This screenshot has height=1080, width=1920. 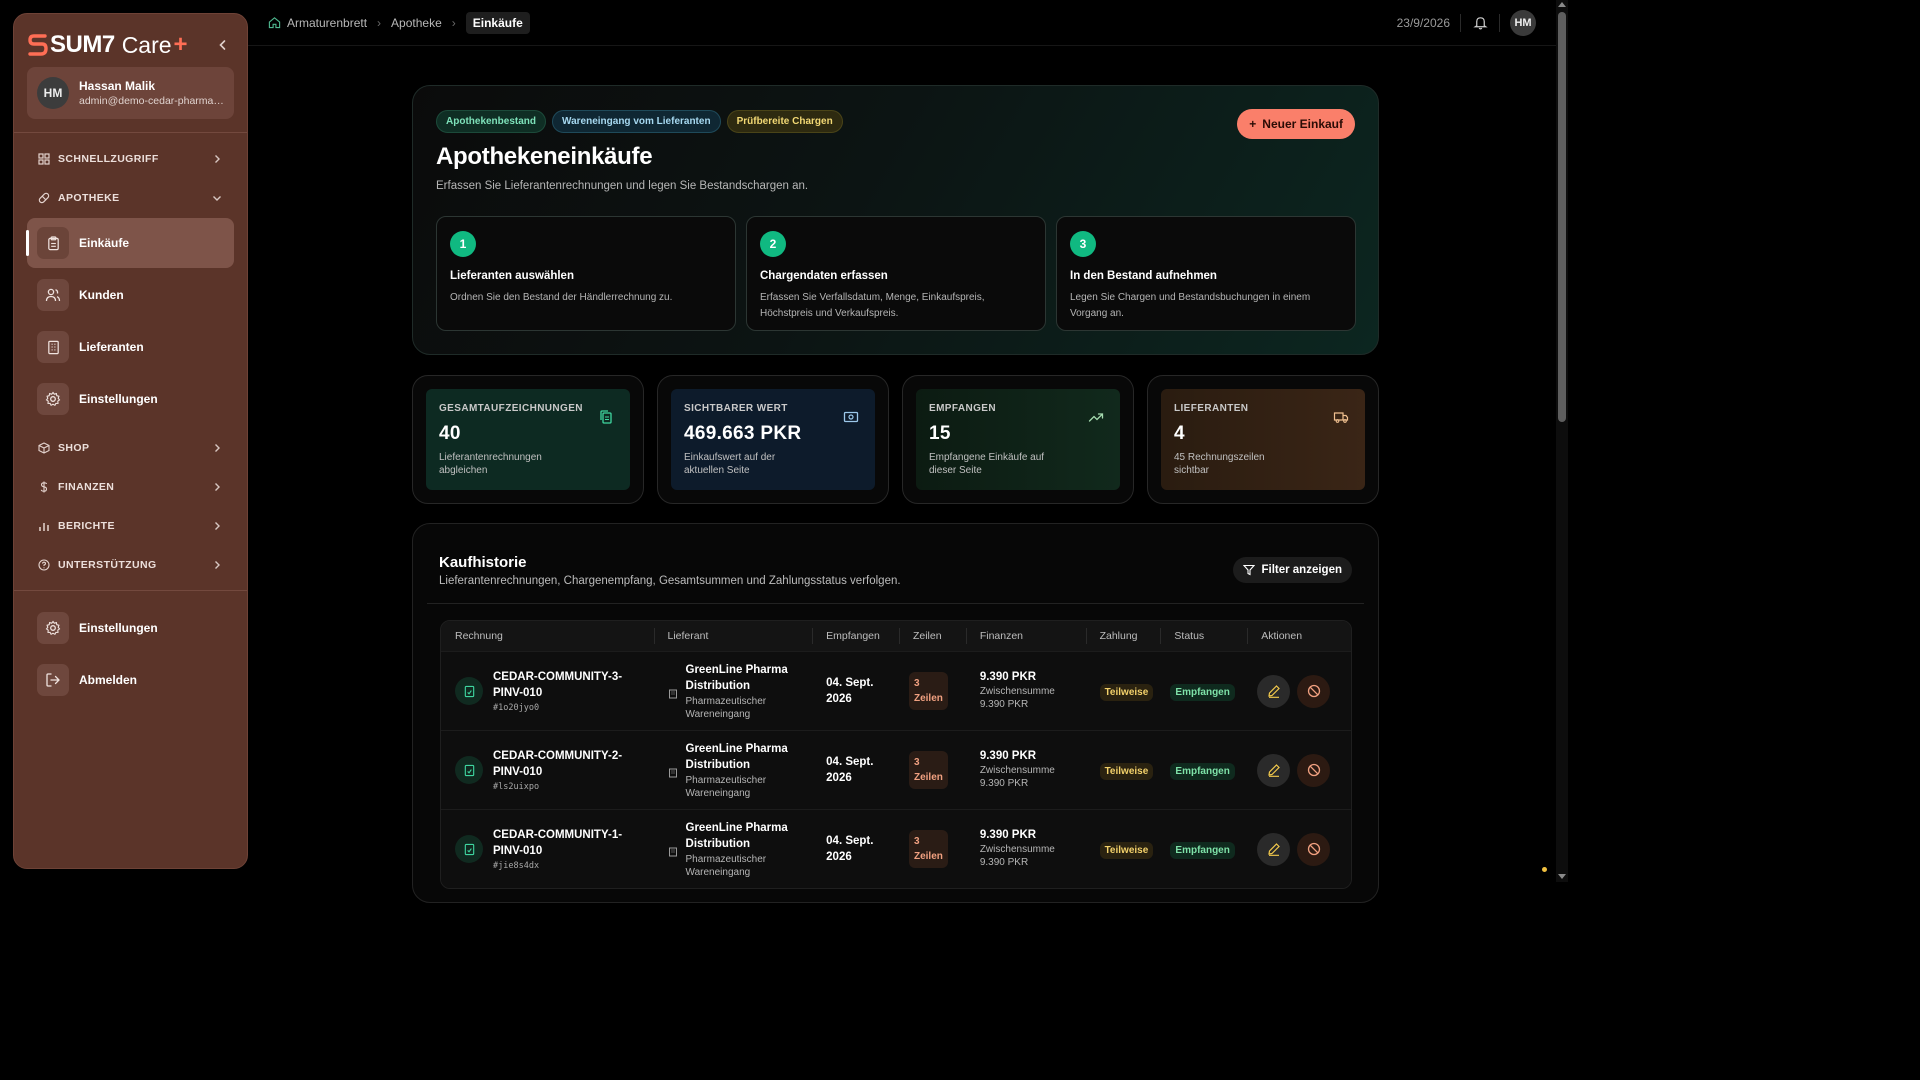 What do you see at coordinates (86, 486) in the screenshot?
I see `section-label: FINANZEN` at bounding box center [86, 486].